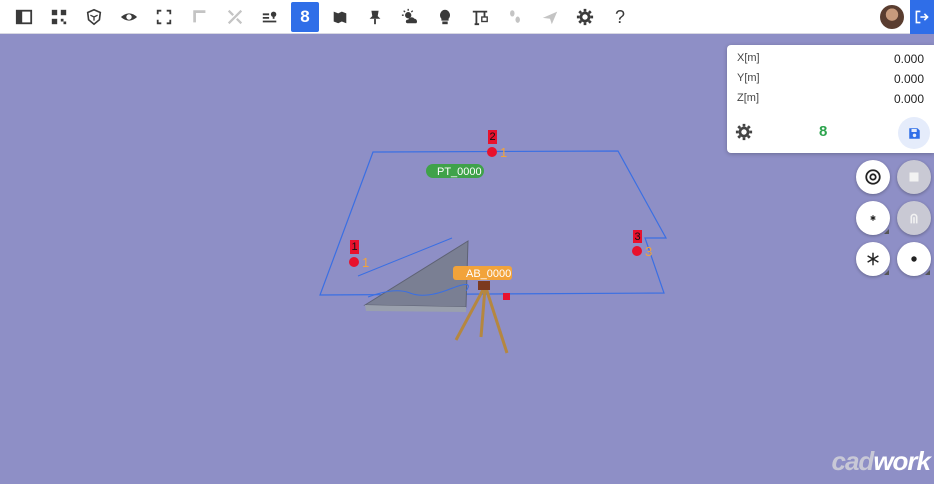 This screenshot has height=484, width=934. I want to click on small-marker, so click(506, 296).